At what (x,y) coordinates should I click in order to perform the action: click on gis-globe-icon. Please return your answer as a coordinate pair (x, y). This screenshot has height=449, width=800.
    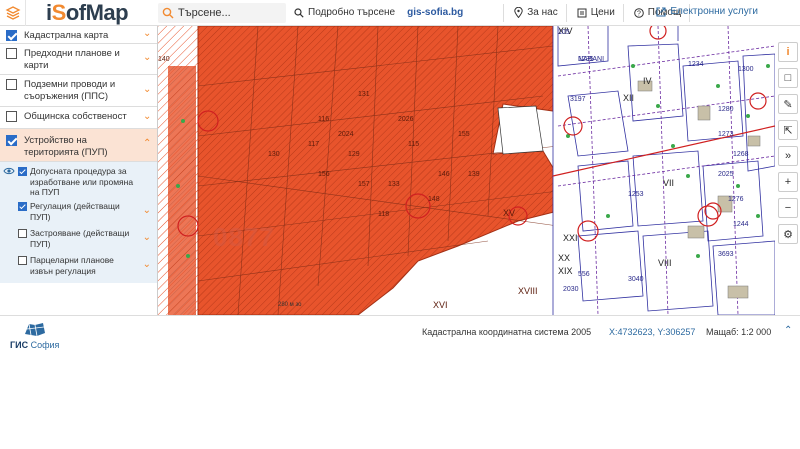
    Looking at the image, I should click on (34, 330).